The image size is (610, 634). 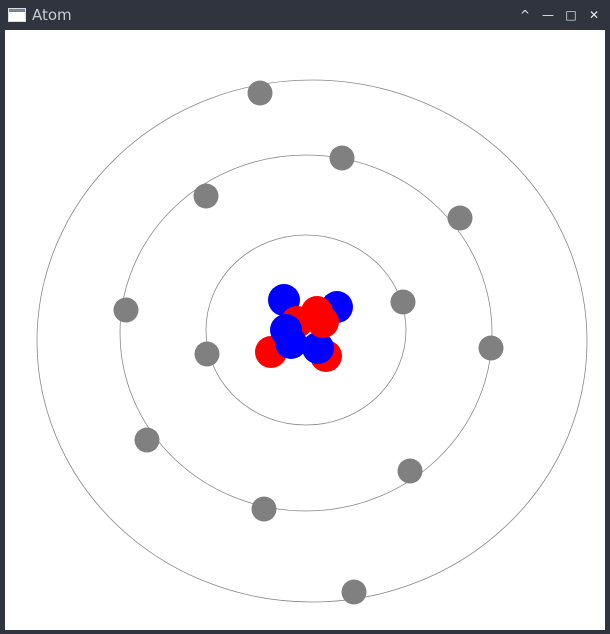 I want to click on maximize-button: □, so click(x=571, y=15).